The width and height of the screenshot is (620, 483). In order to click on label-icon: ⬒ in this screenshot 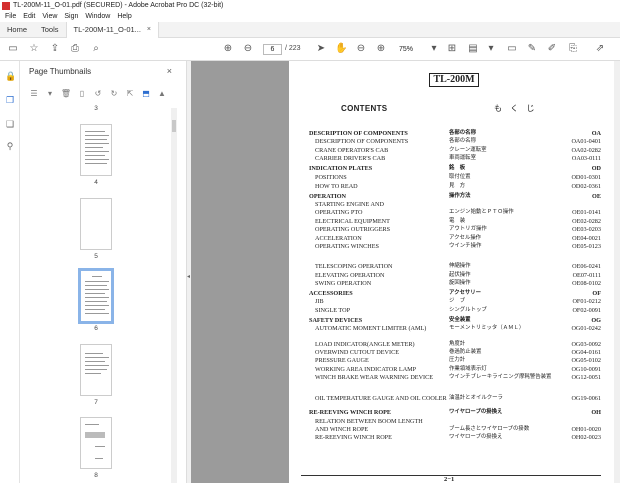, I will do `click(146, 93)`.